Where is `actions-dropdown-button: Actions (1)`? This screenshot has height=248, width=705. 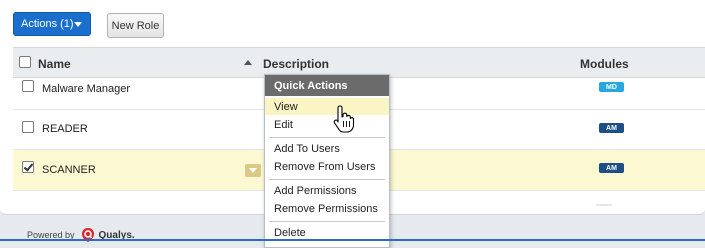
actions-dropdown-button: Actions (1) is located at coordinates (52, 24).